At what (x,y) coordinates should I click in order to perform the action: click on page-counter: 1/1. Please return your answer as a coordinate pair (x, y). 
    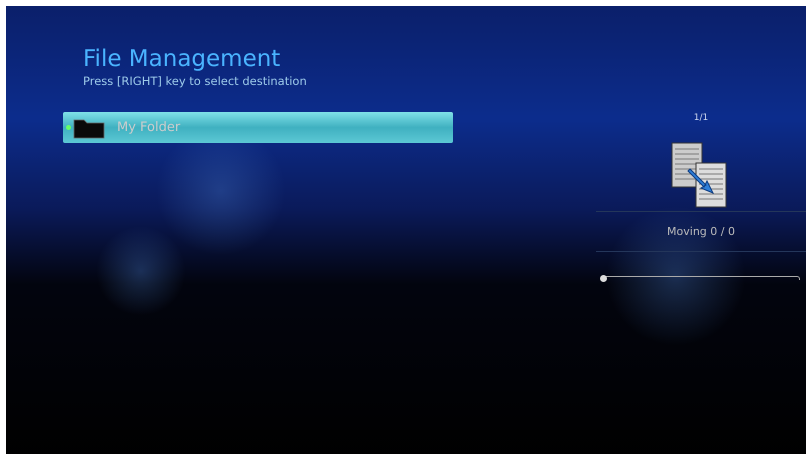
    Looking at the image, I should click on (701, 118).